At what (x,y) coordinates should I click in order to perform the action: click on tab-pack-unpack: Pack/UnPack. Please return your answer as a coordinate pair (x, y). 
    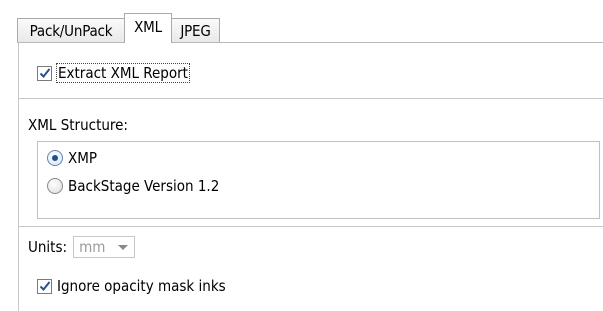
    Looking at the image, I should click on (71, 30).